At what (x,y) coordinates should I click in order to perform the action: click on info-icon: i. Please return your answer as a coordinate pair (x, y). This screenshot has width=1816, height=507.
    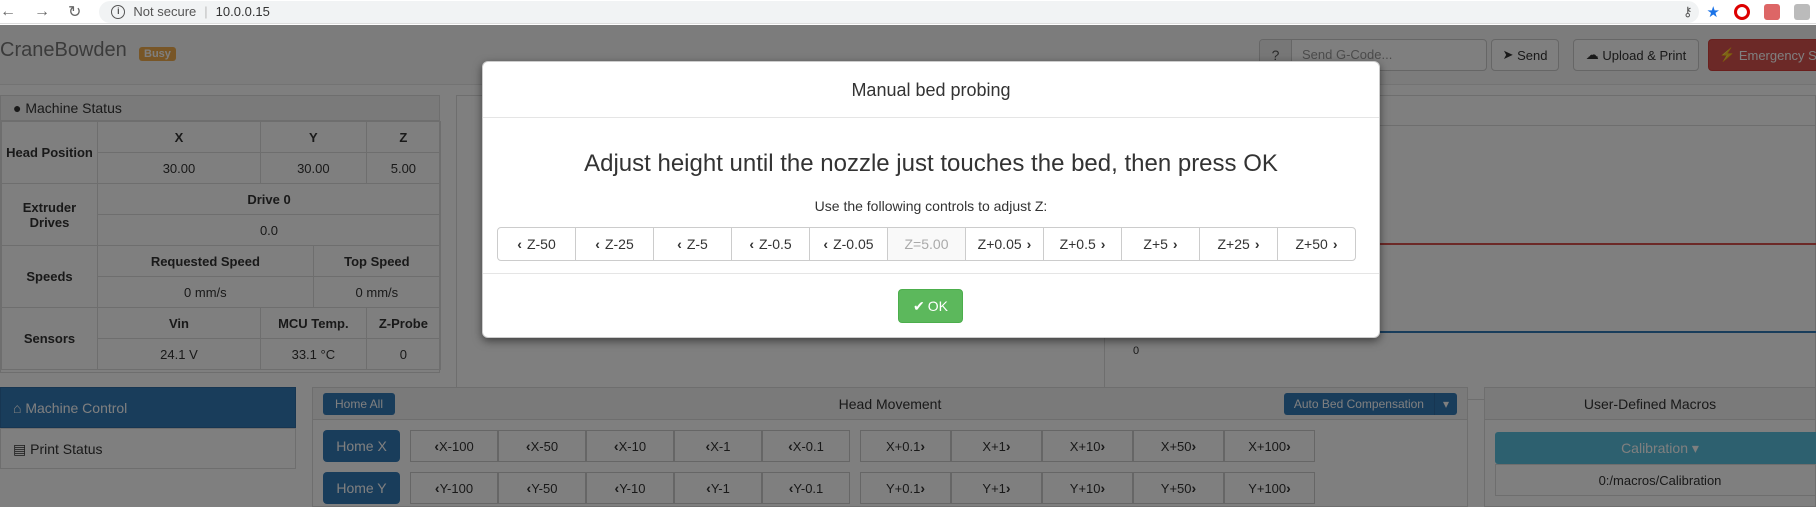
    Looking at the image, I should click on (118, 11).